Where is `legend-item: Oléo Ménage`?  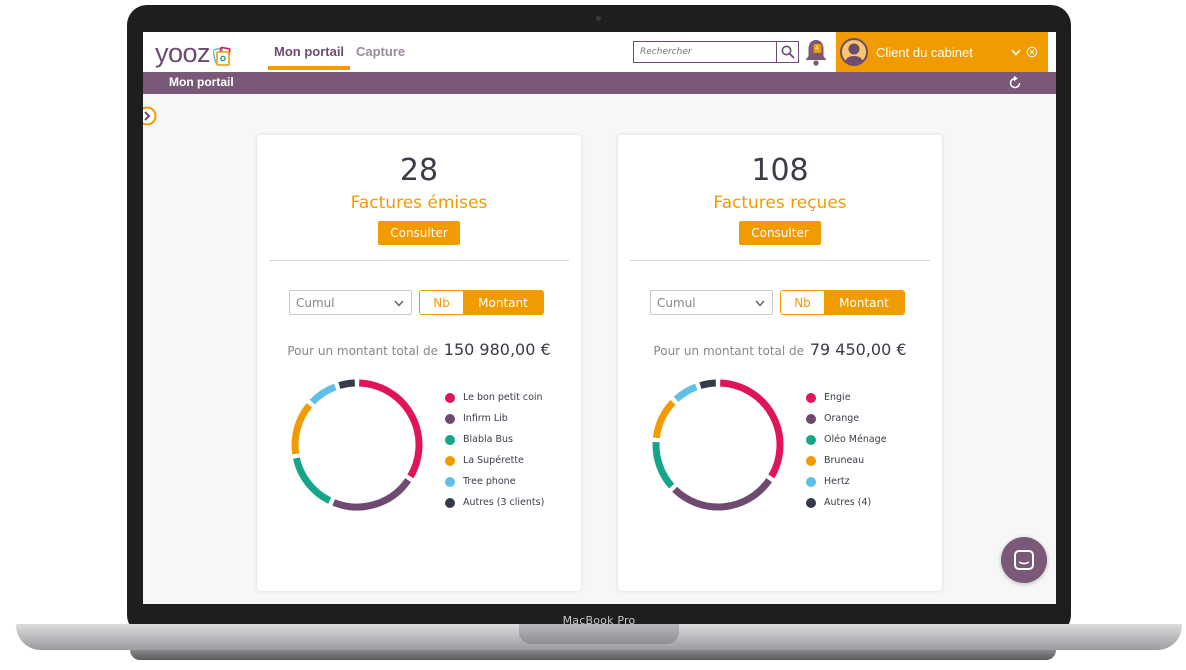 legend-item: Oléo Ménage is located at coordinates (871, 439).